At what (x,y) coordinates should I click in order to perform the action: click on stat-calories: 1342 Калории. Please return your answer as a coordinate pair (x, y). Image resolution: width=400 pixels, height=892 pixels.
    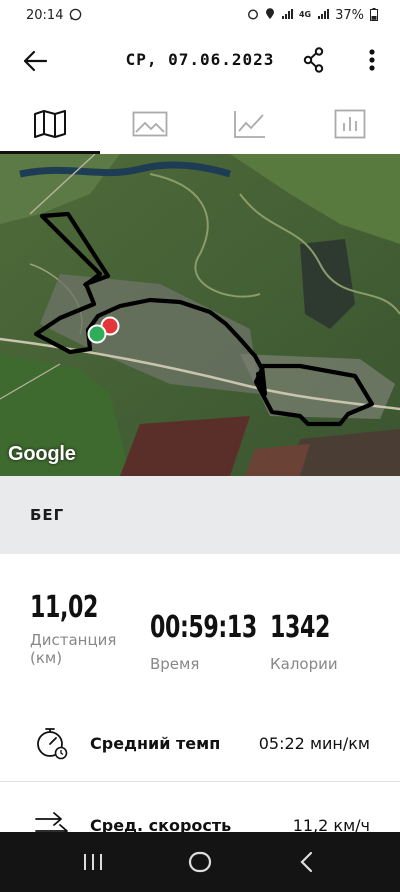
    Looking at the image, I should click on (306, 641).